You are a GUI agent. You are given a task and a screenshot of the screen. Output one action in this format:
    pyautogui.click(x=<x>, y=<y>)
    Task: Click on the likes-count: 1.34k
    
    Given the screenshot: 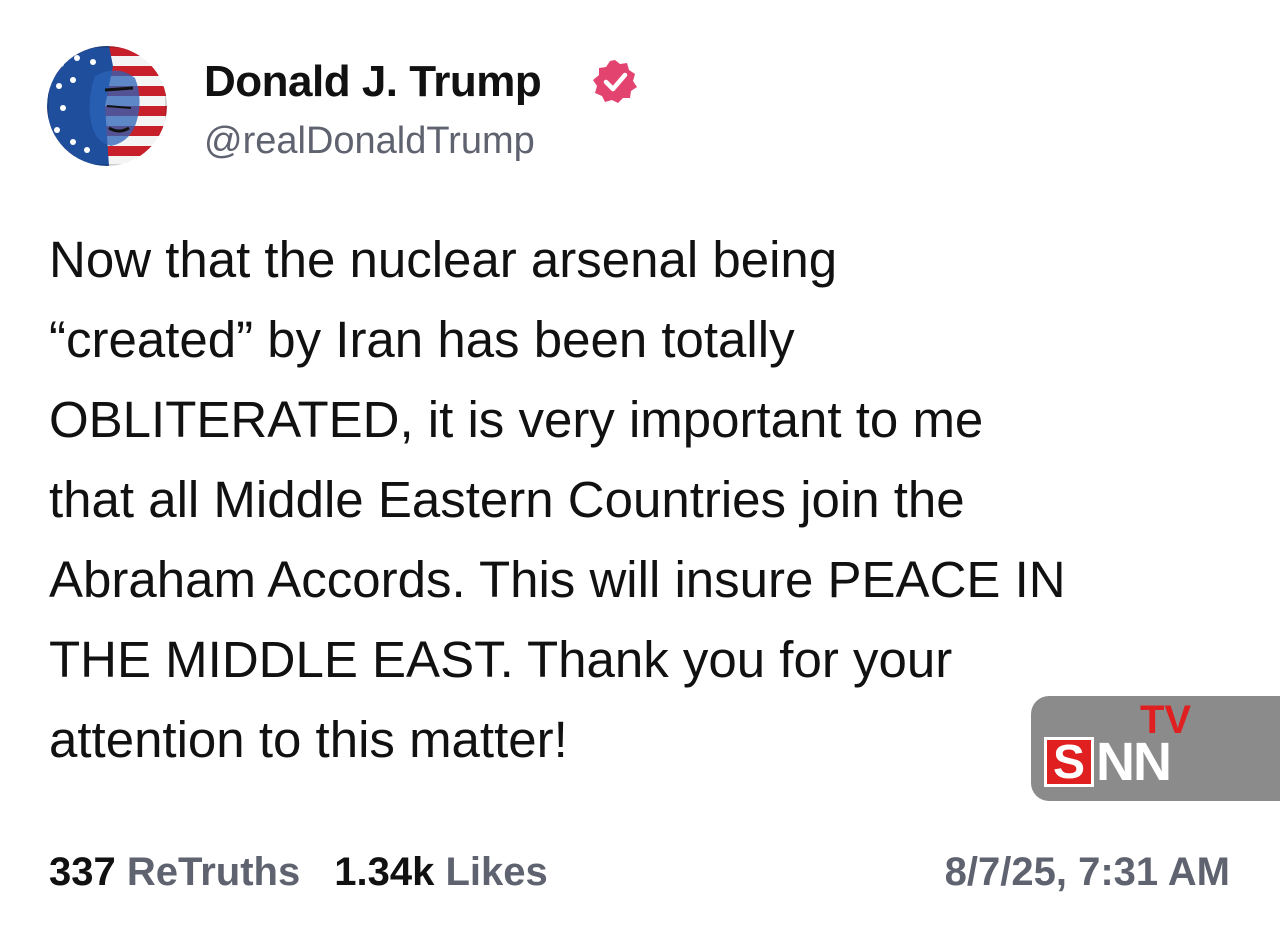 What is the action you would take?
    pyautogui.click(x=384, y=872)
    